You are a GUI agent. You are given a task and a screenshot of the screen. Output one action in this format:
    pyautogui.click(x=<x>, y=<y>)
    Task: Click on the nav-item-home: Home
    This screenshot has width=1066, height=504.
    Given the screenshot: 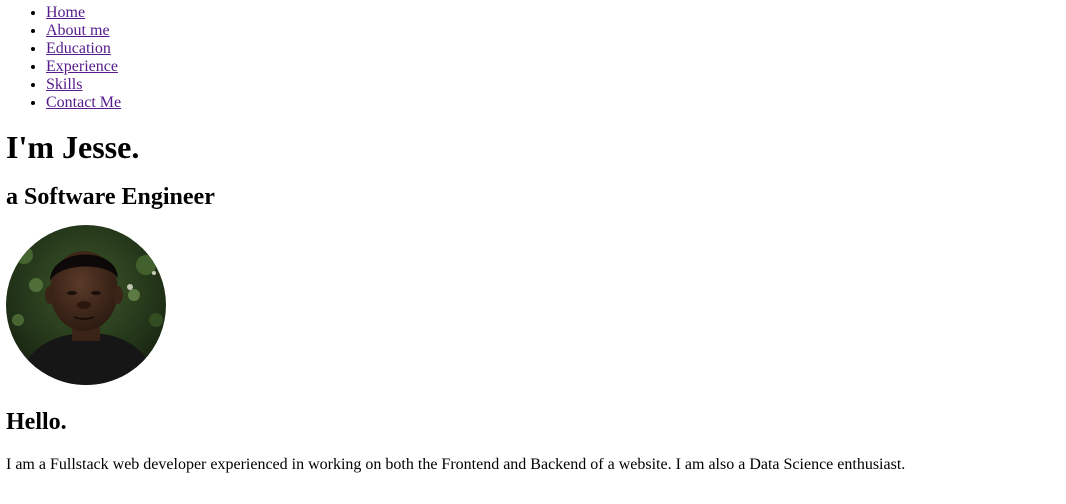 What is the action you would take?
    pyautogui.click(x=553, y=13)
    